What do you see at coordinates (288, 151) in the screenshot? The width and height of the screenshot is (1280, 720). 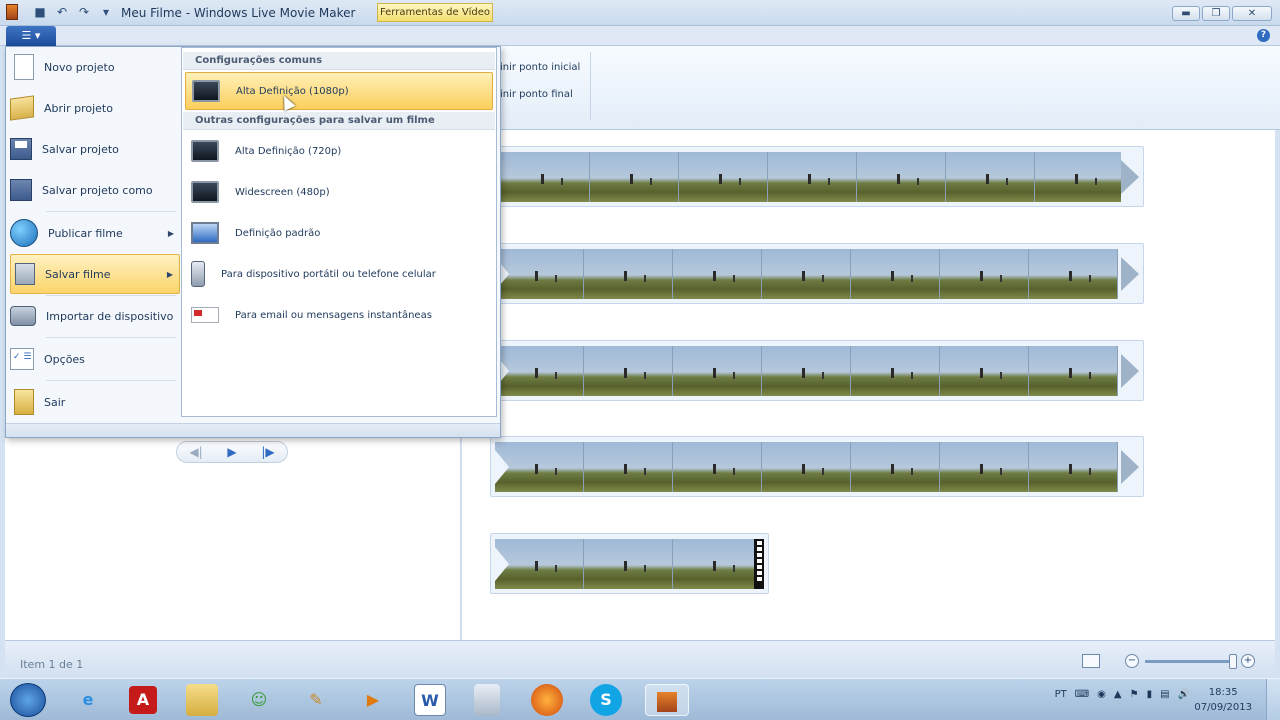 I see `submenu-item-label: Alta Definição (720p)` at bounding box center [288, 151].